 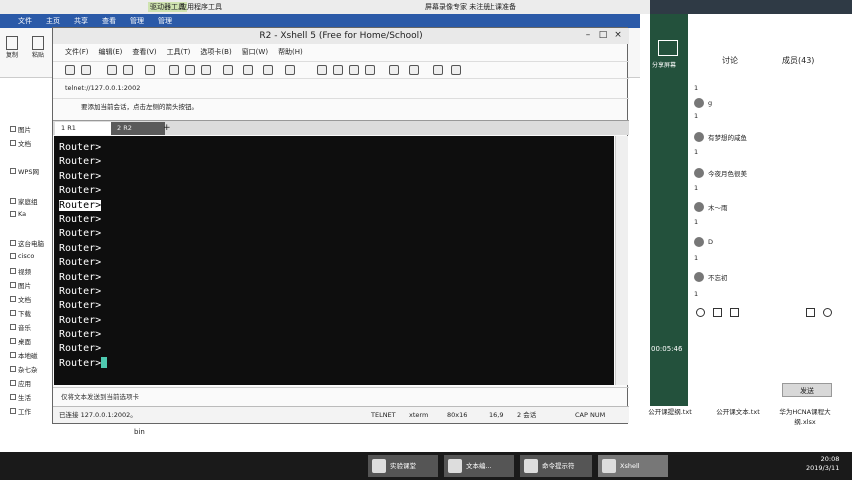 I want to click on keyboard-icon, so click(x=394, y=70).